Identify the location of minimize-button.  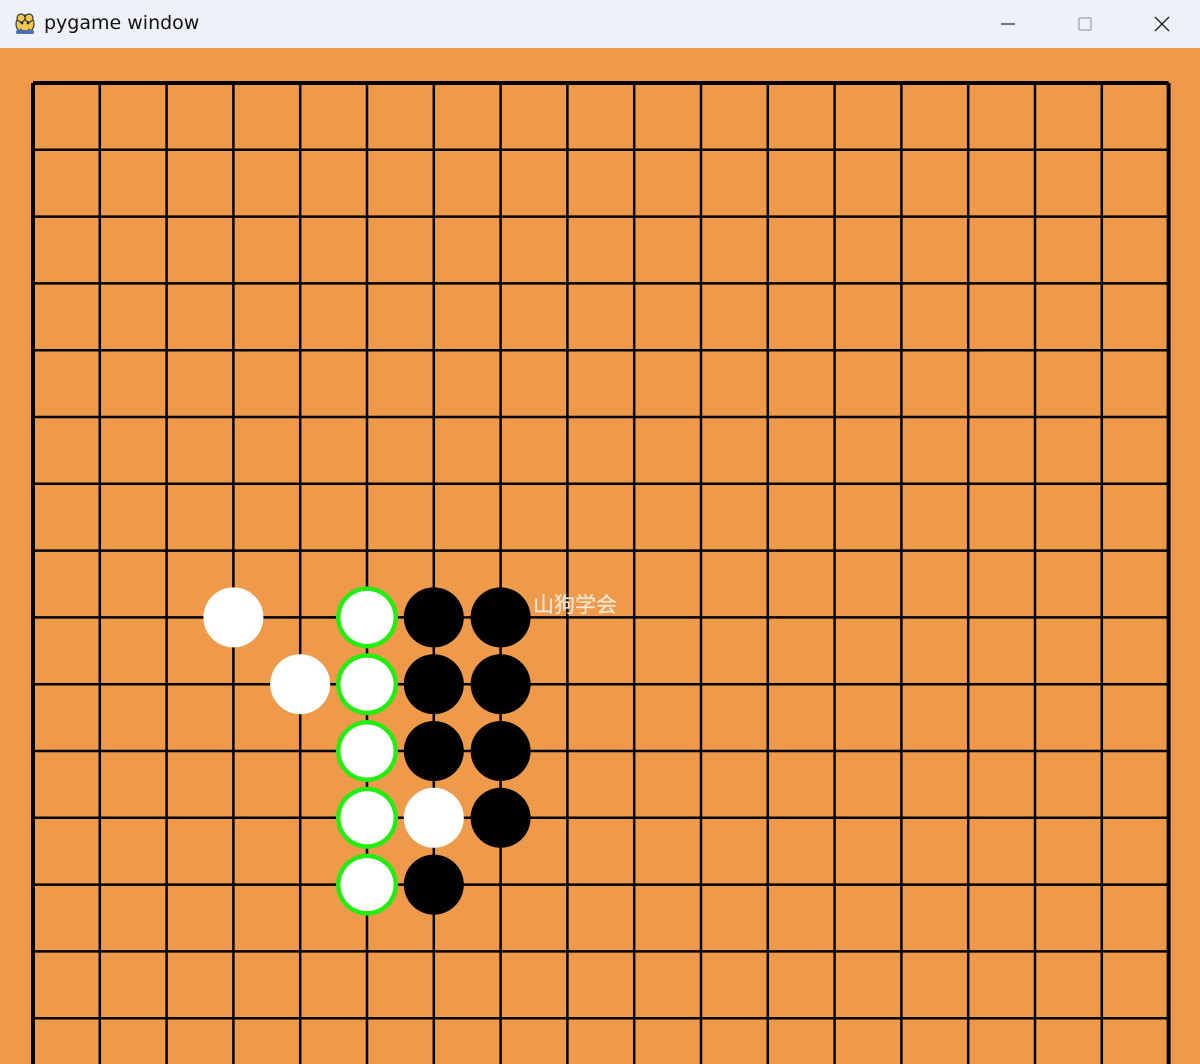
(1007, 24).